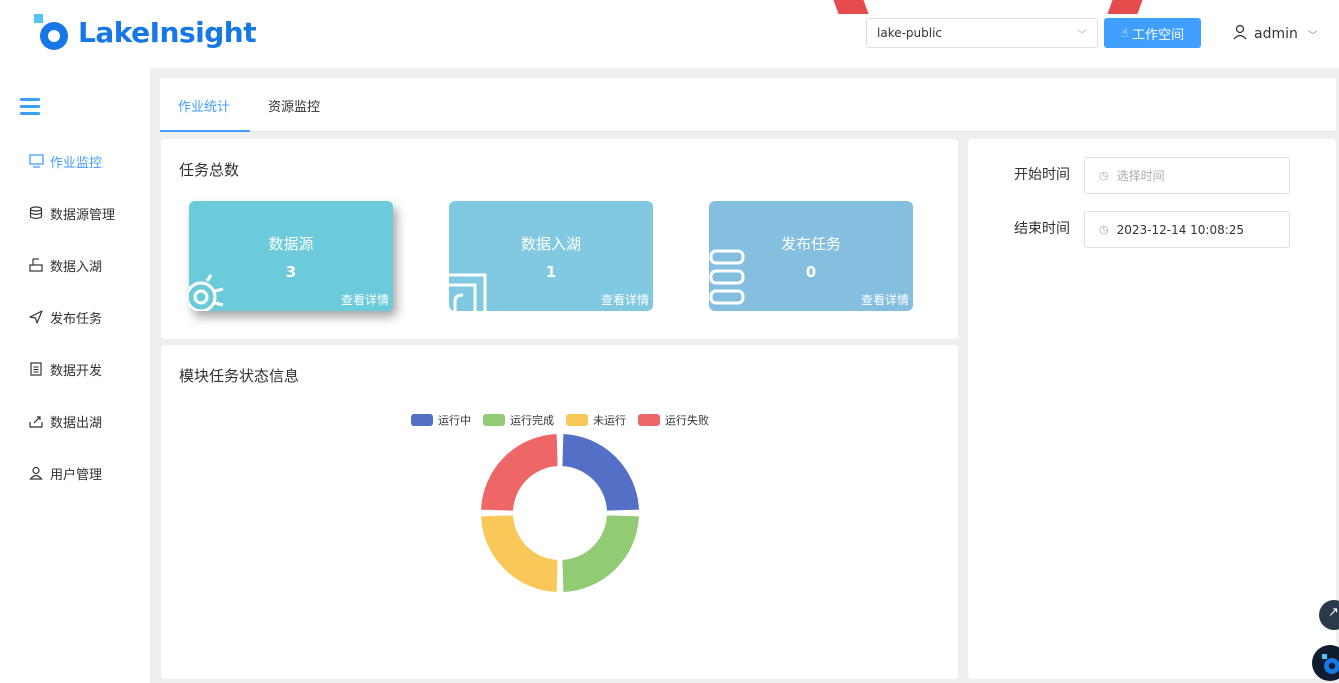 This screenshot has height=683, width=1339. I want to click on stat-value: 3, so click(291, 272).